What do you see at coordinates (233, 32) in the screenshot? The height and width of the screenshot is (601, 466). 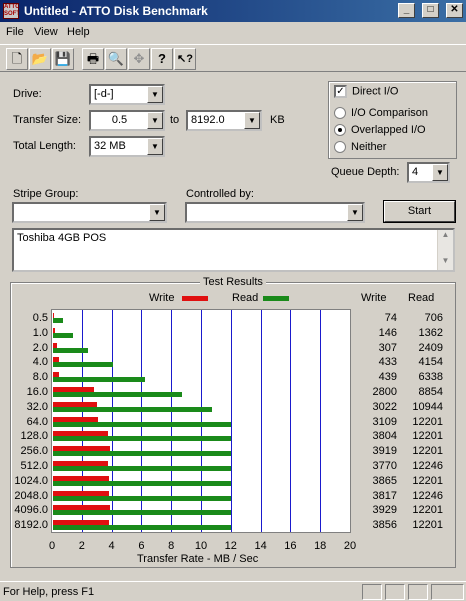 I see `menu-bar: File View Help` at bounding box center [233, 32].